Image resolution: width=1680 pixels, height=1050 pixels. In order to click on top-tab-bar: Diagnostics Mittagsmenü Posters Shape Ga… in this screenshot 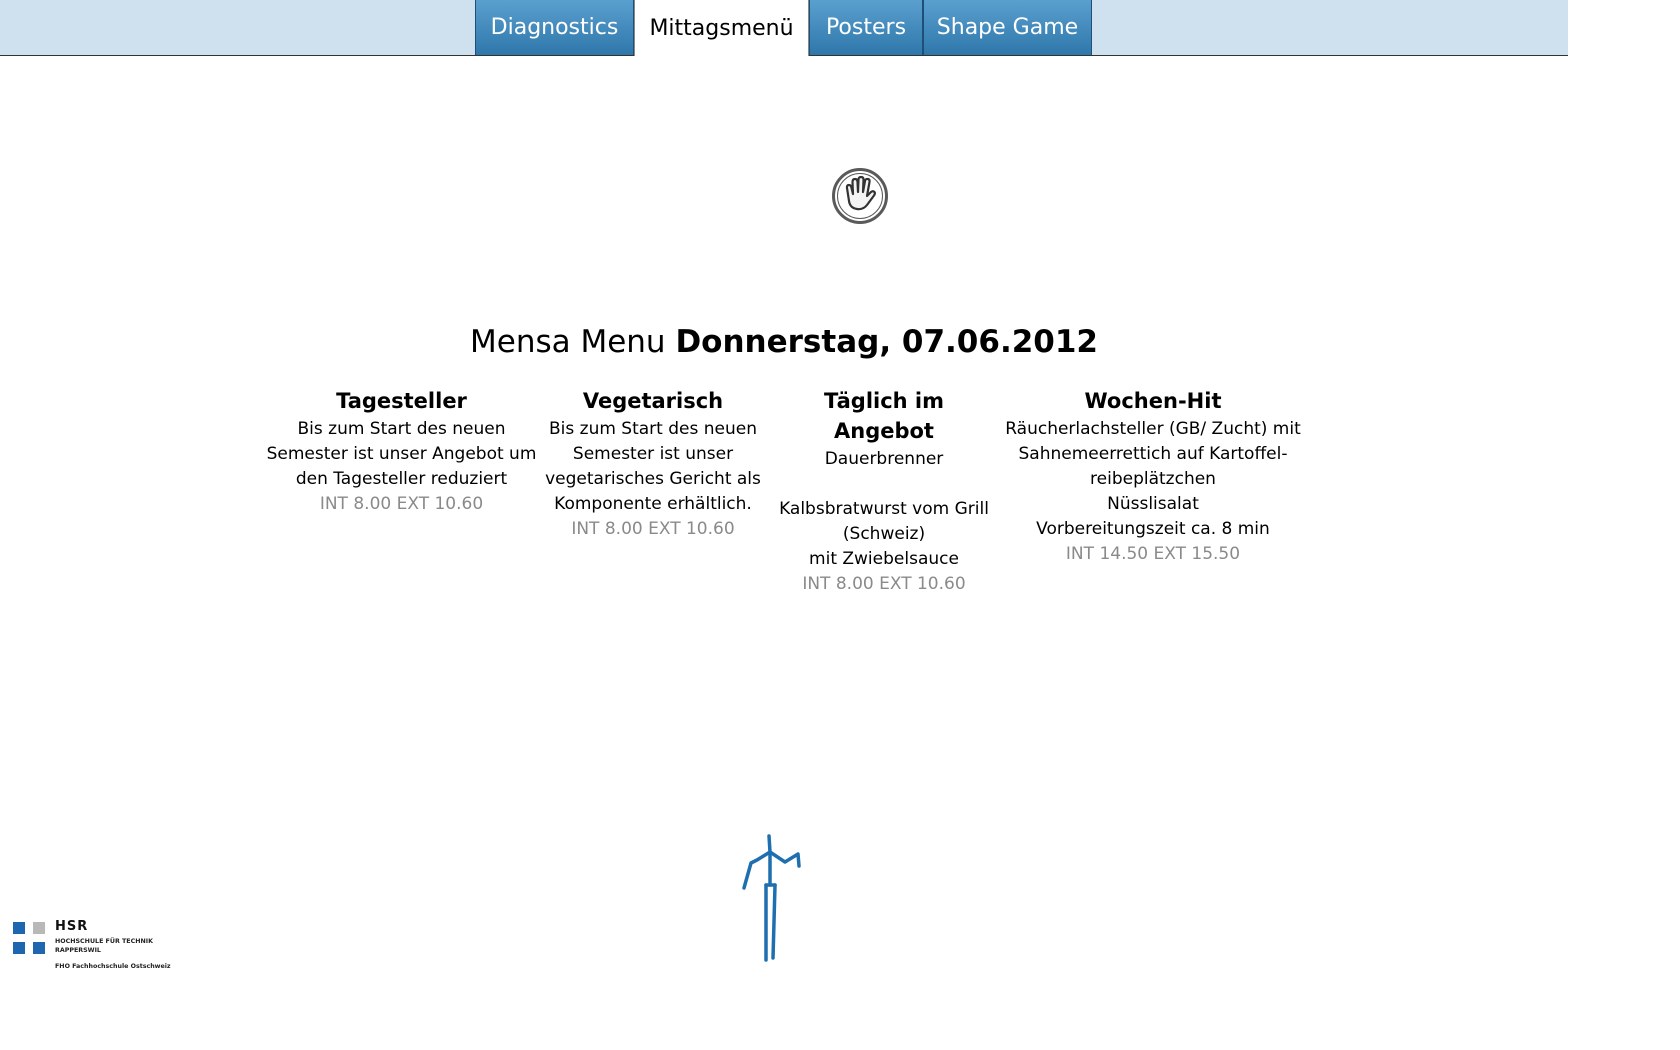, I will do `click(784, 28)`.